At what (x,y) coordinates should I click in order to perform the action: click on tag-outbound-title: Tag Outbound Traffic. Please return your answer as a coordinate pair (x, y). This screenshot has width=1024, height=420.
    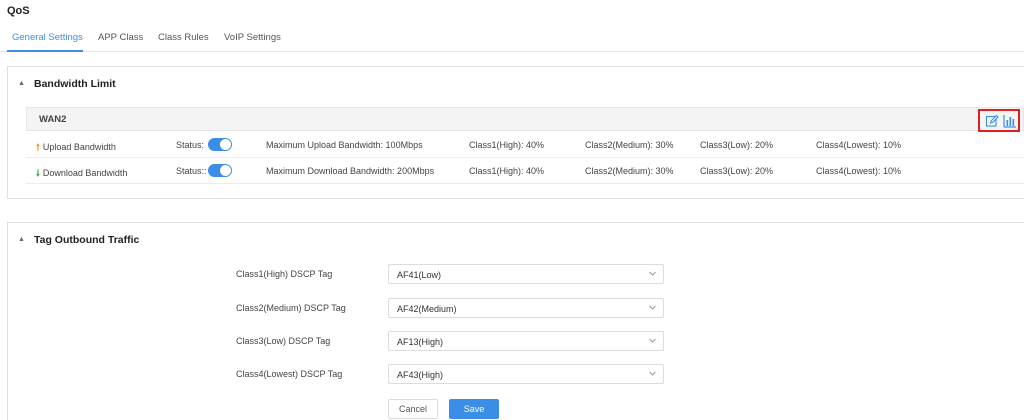
    Looking at the image, I should click on (87, 240).